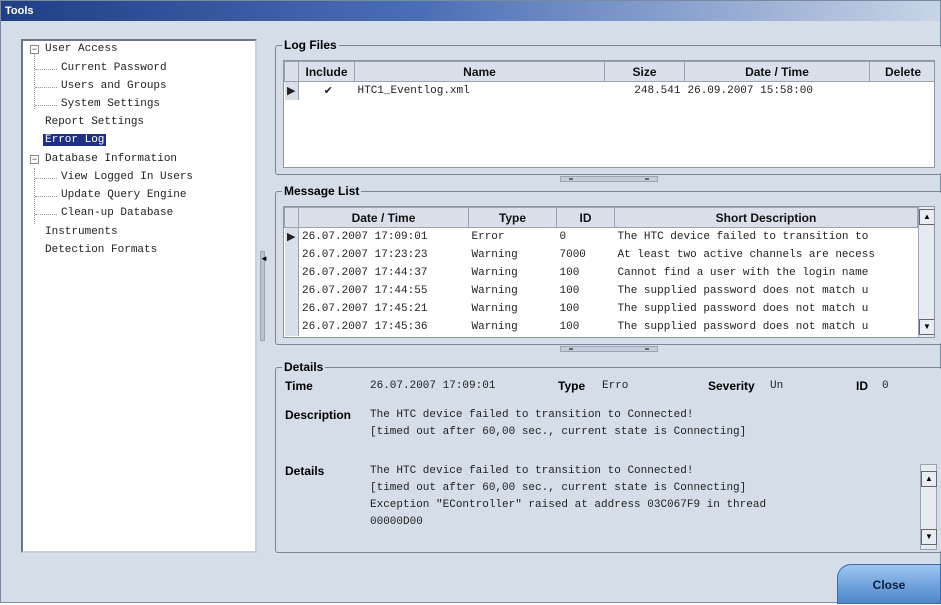  What do you see at coordinates (928, 507) in the screenshot?
I see `details-scrollbar: ▲ ▼` at bounding box center [928, 507].